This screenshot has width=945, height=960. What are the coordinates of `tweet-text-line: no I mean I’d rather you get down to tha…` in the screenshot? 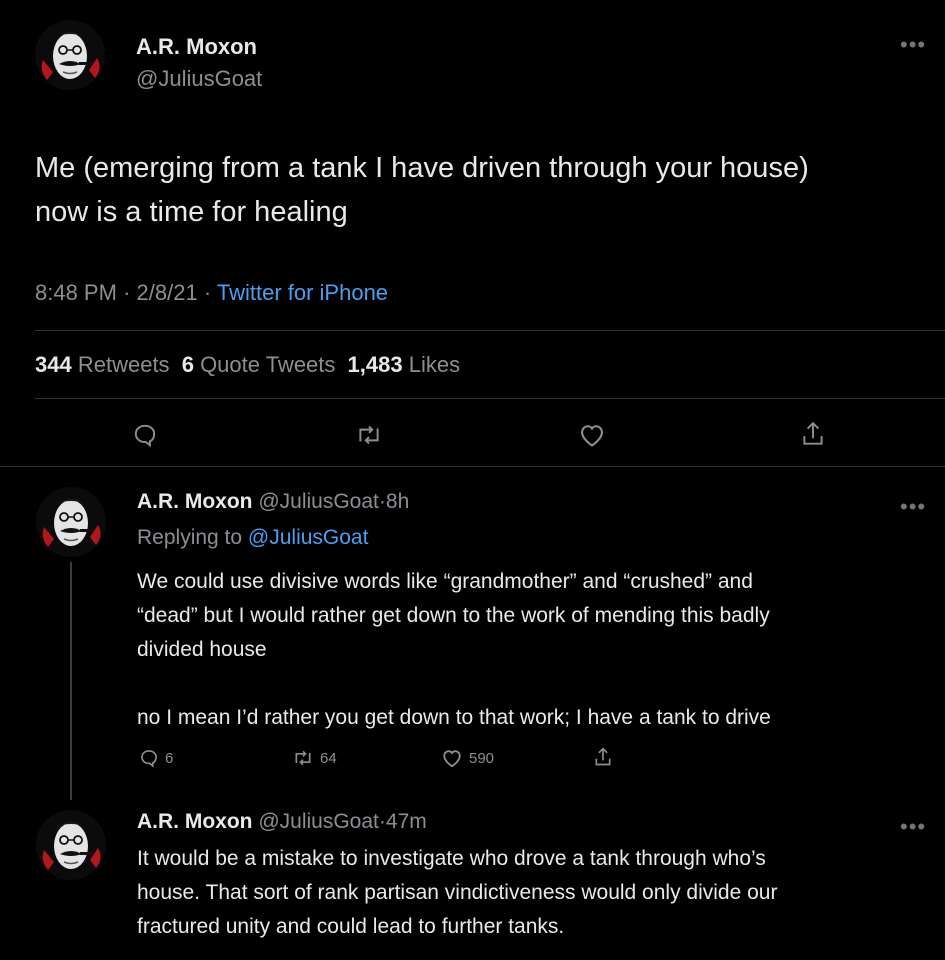 It's located at (454, 717).